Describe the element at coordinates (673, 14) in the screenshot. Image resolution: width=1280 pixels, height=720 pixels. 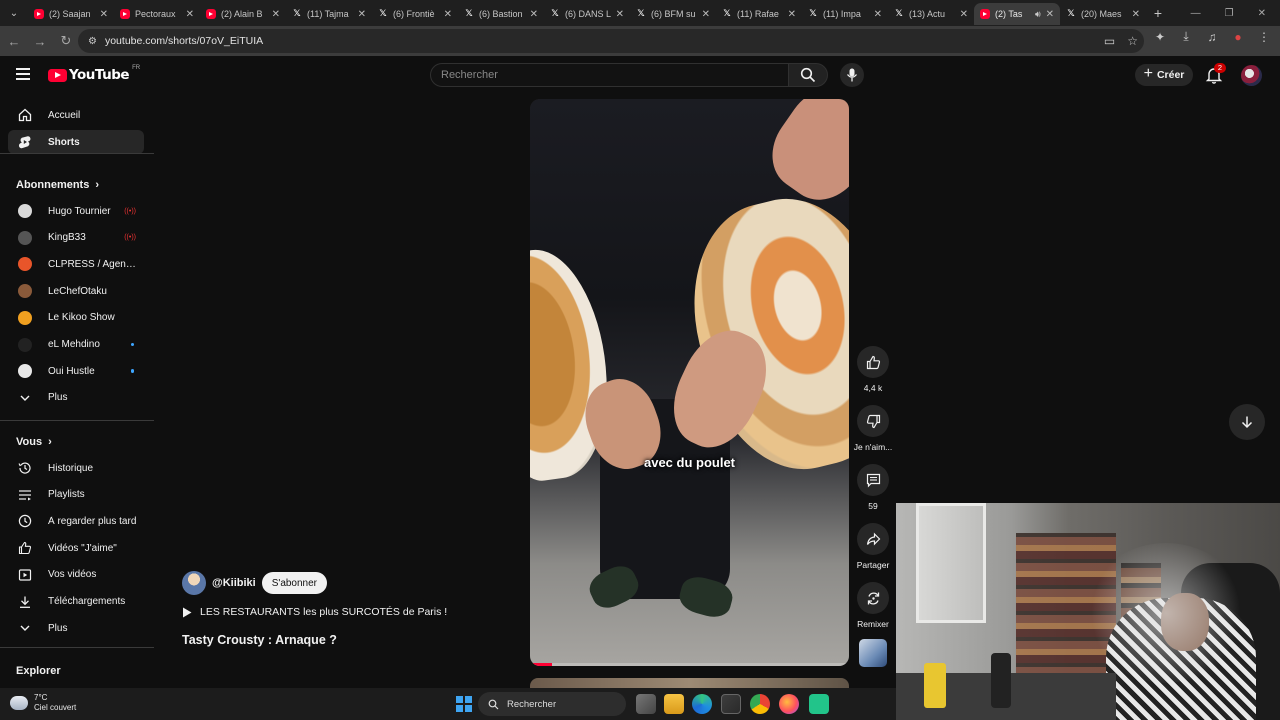
I see `browser-tab: 𝕏 (6) BFM su ✕` at that location.